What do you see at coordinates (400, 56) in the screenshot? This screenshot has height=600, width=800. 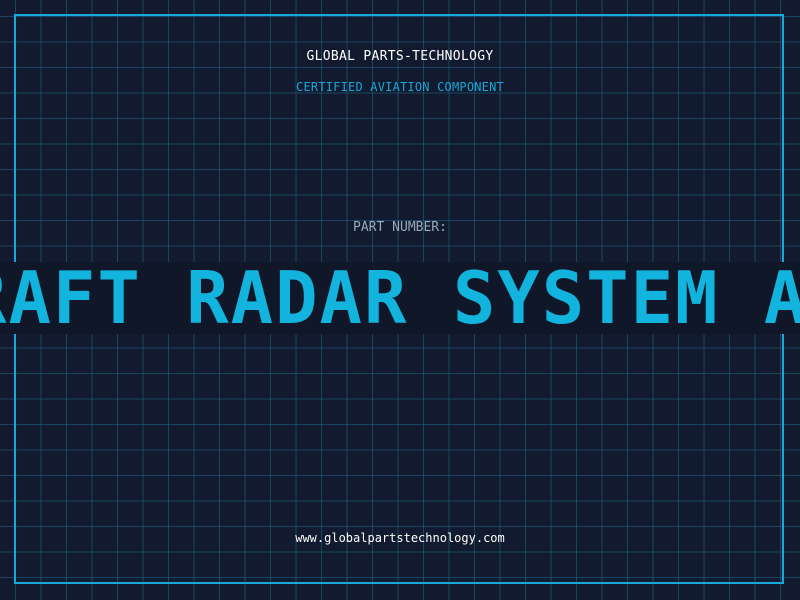 I see `company-name: GLOBAL PARTS-TECHNOLOGY` at bounding box center [400, 56].